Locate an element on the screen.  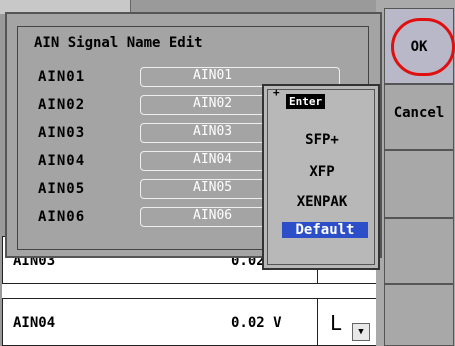
channel-value: 0.02 V is located at coordinates (256, 323).